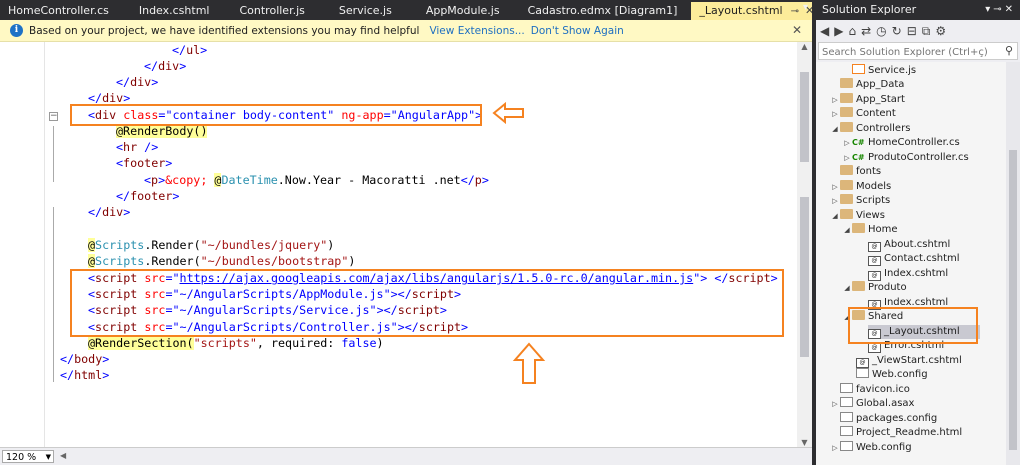 Image resolution: width=1020 pixels, height=465 pixels. What do you see at coordinates (855, 172) in the screenshot?
I see `tree-item: fonts` at bounding box center [855, 172].